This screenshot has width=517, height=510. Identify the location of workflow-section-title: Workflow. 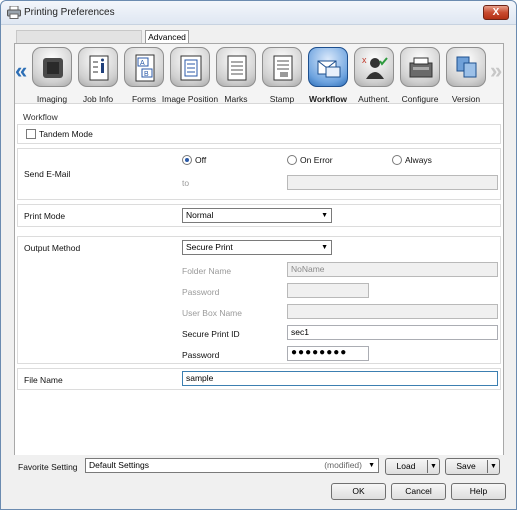
(40, 117).